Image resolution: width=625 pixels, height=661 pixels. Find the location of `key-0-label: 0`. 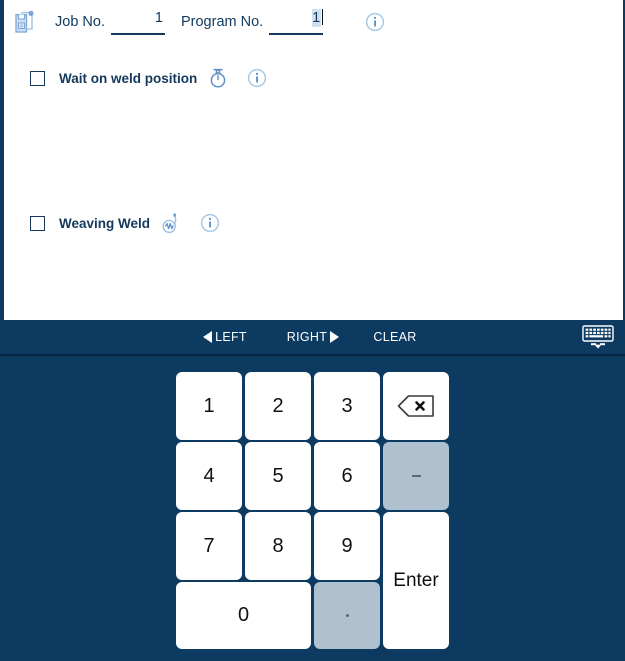

key-0-label: 0 is located at coordinates (243, 615).